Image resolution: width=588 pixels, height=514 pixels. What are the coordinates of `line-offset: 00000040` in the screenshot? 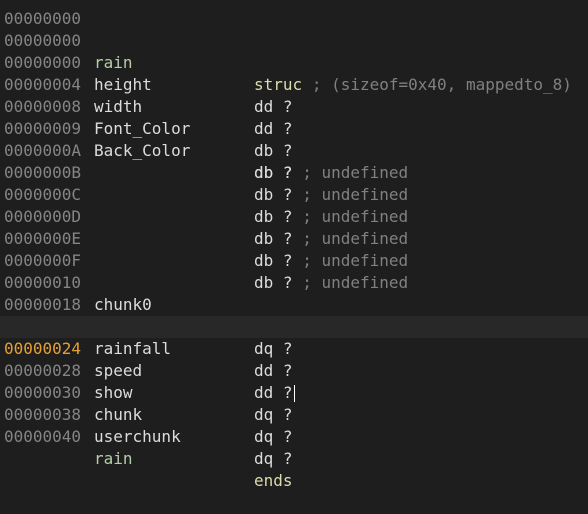 It's located at (43, 436).